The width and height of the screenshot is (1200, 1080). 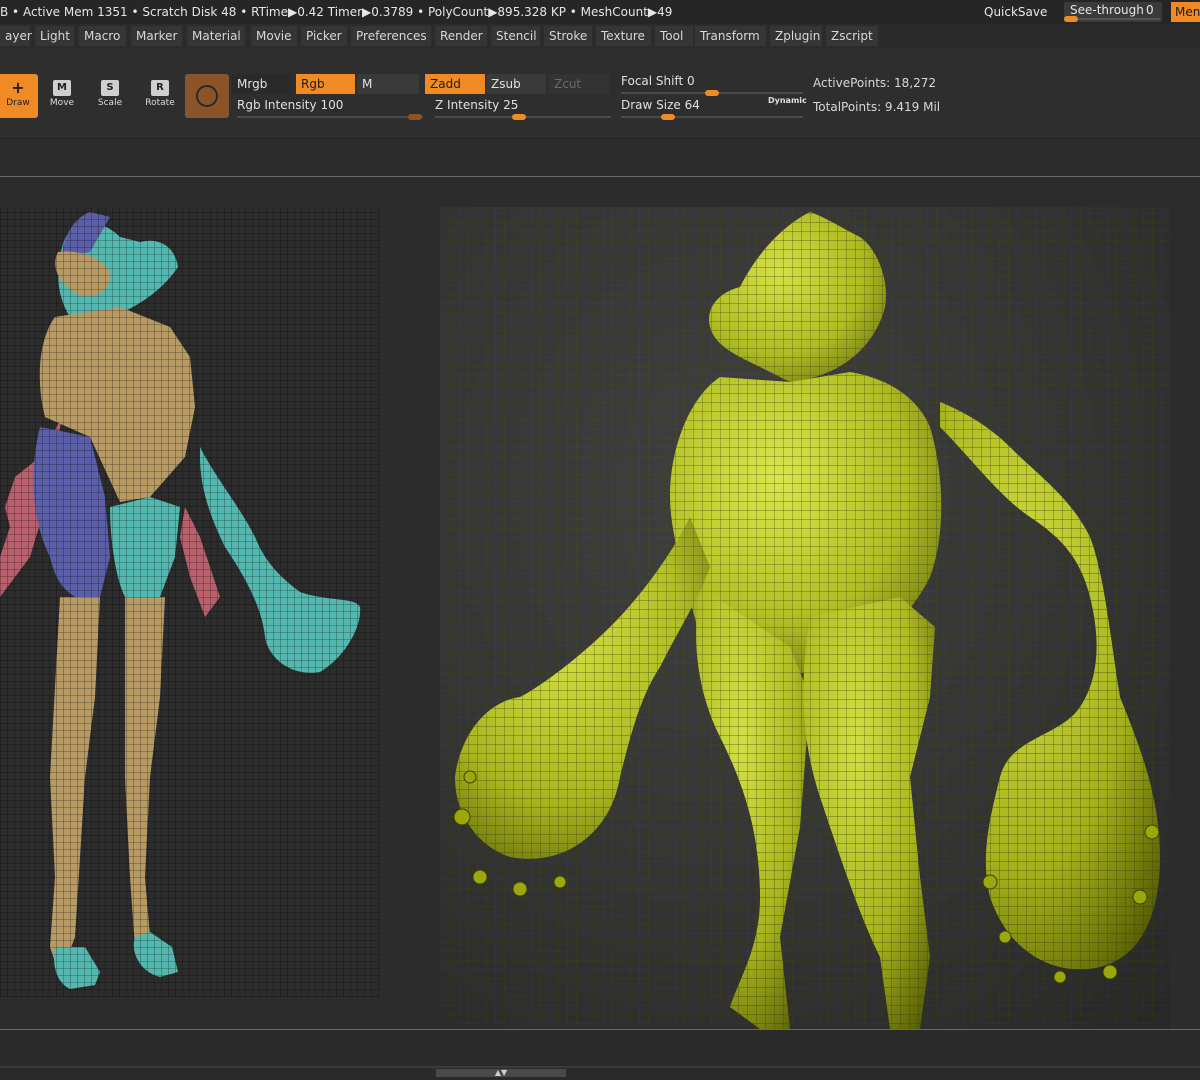 I want to click on menu-macro: Macro, so click(x=102, y=36).